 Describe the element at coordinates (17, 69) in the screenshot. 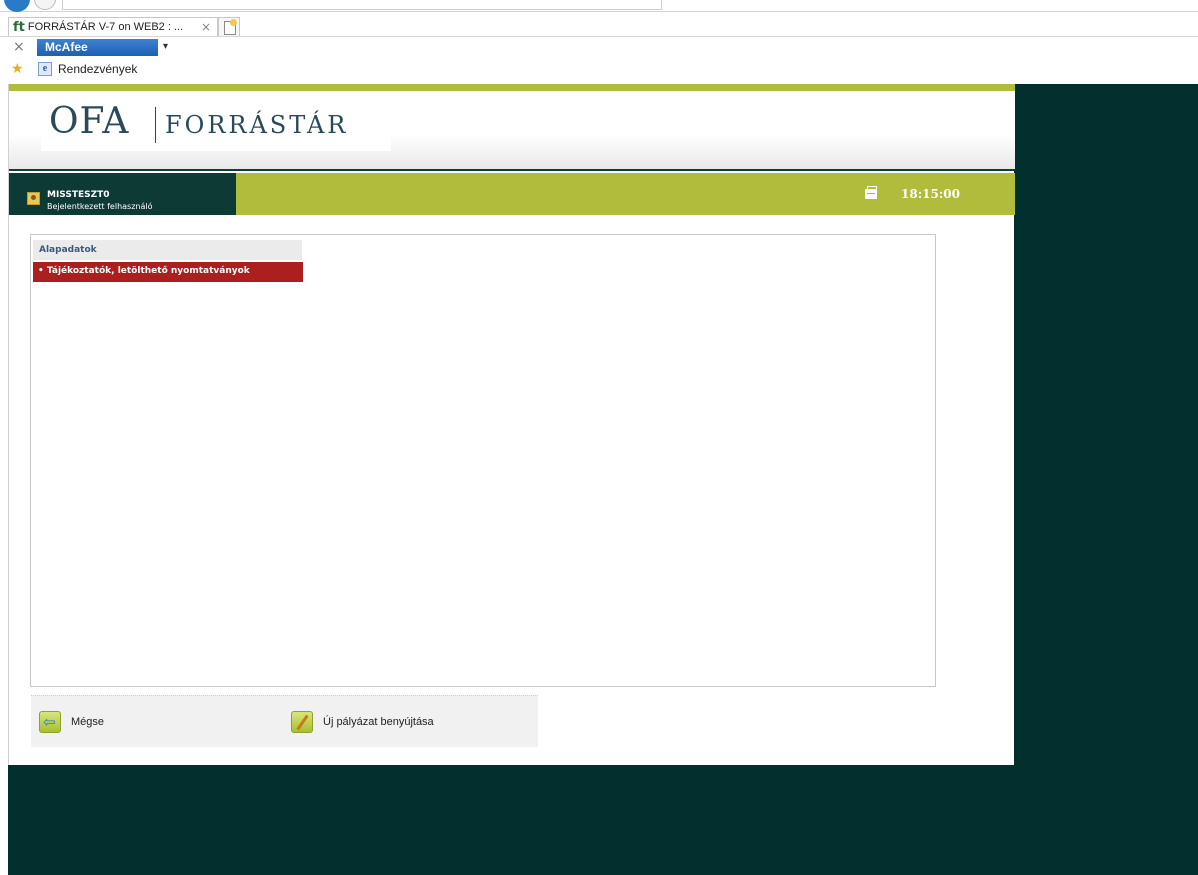

I see `favorites-star-icon: ★` at that location.